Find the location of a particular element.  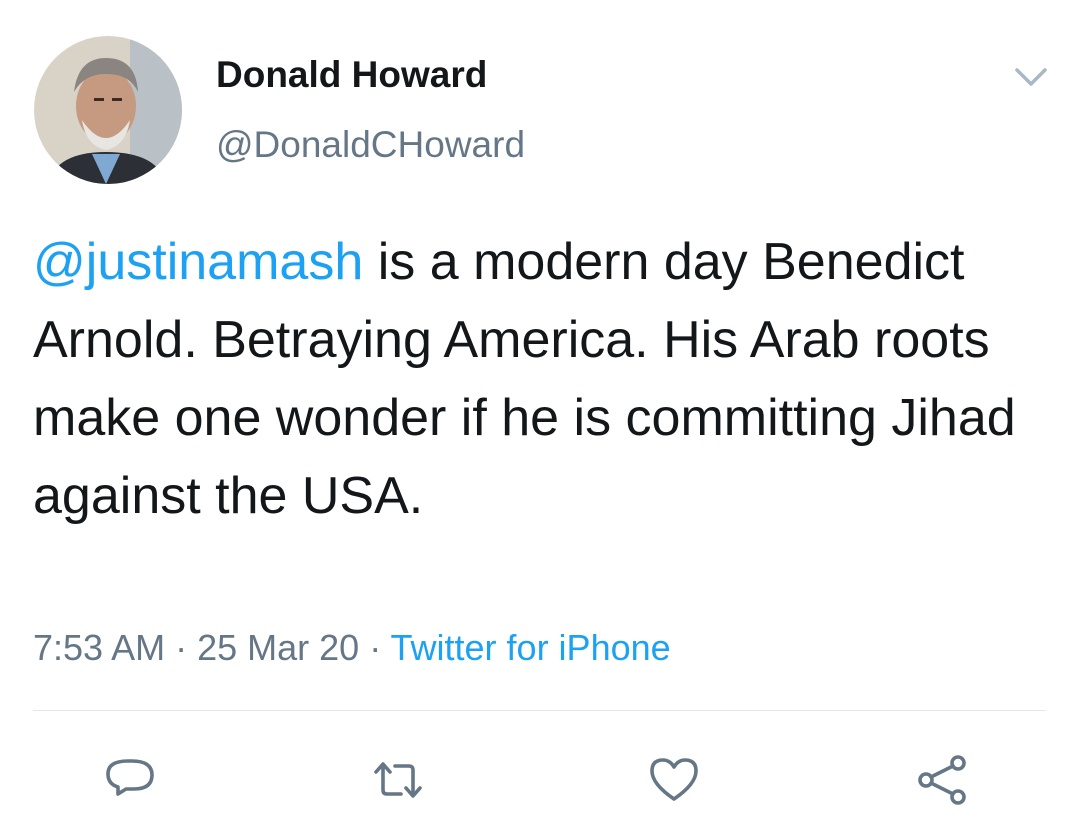

tweet-source-link: Twitter for iPhone is located at coordinates (531, 647).